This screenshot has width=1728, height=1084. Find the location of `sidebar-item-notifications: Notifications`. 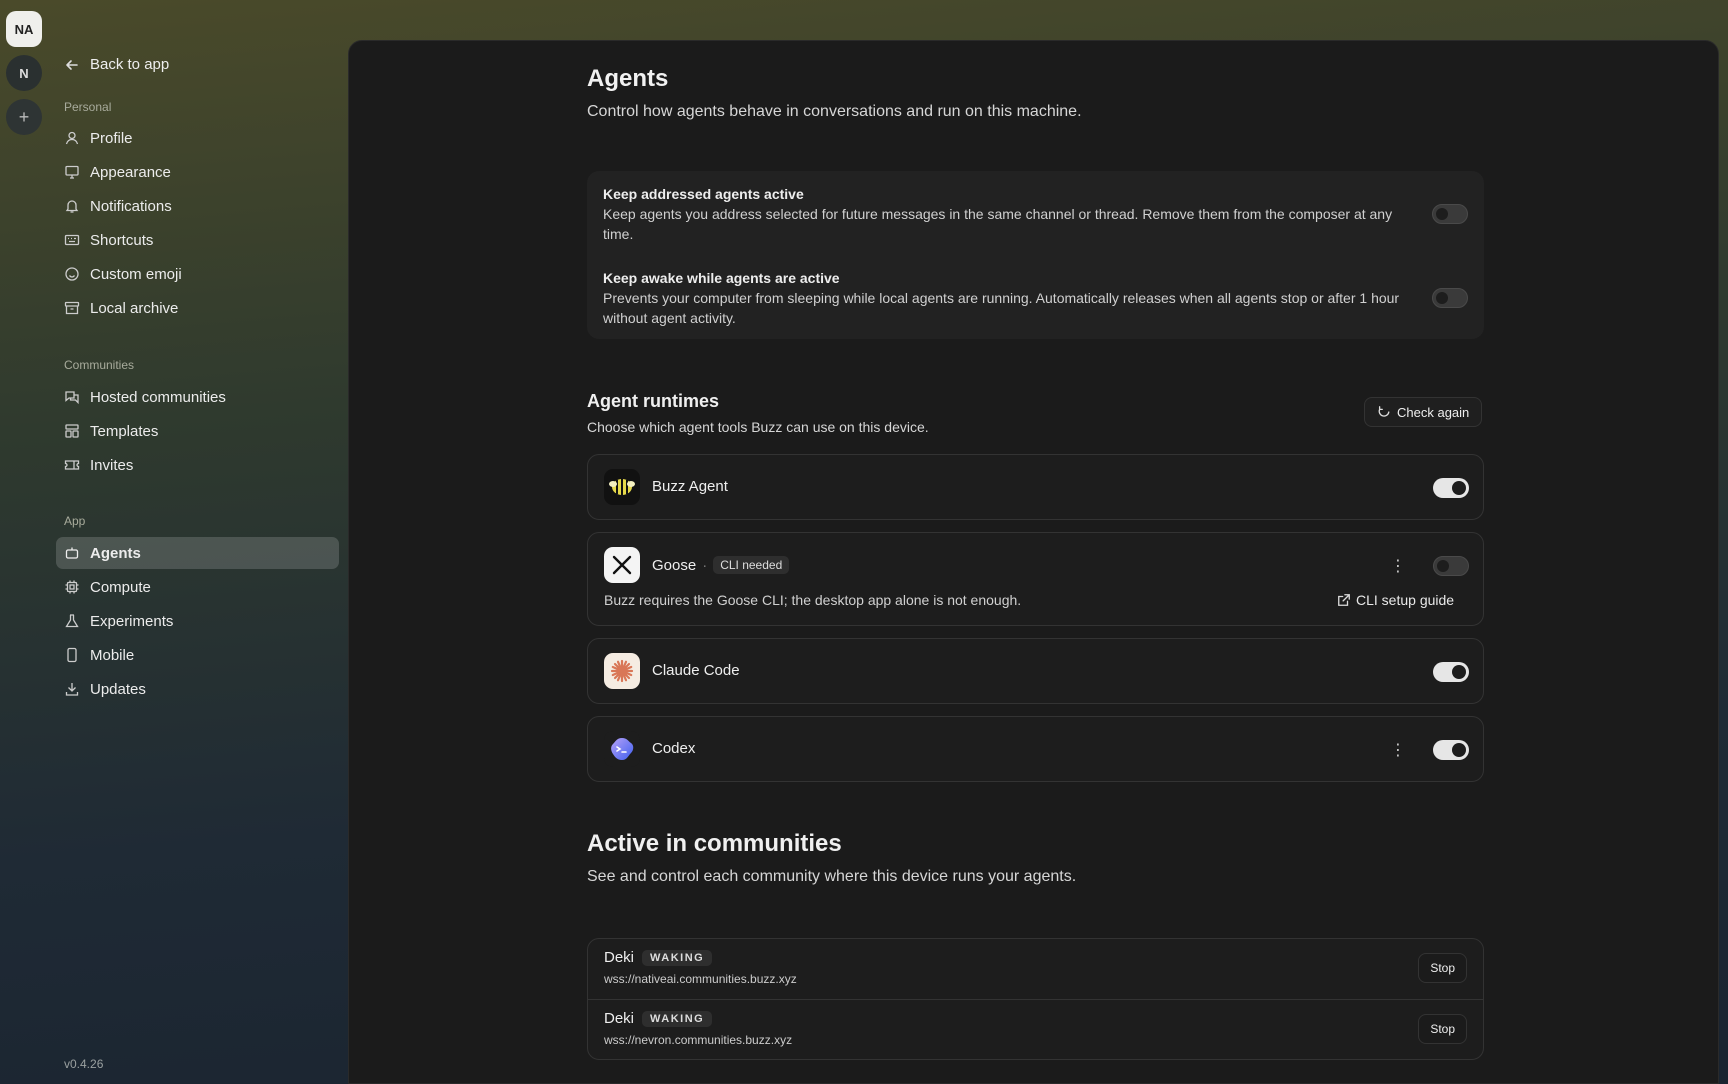

sidebar-item-notifications: Notifications is located at coordinates (197, 206).